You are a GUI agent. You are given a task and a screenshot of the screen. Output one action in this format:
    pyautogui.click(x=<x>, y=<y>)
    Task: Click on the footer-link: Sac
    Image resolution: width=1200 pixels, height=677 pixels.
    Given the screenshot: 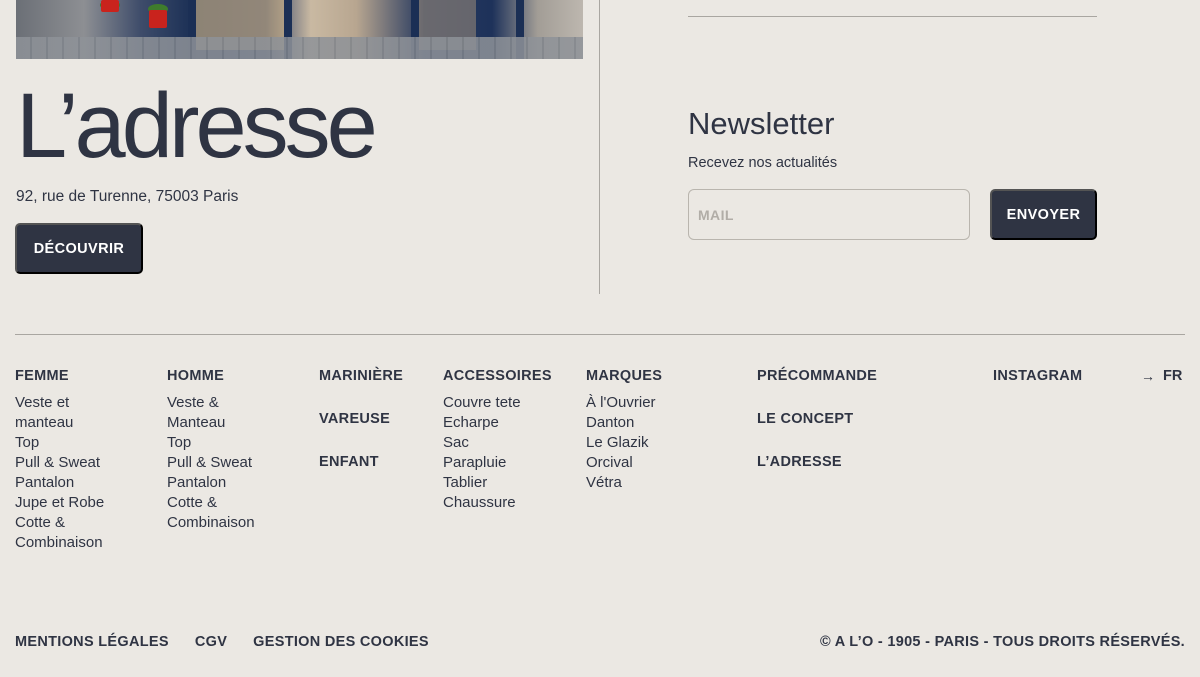 What is the action you would take?
    pyautogui.click(x=497, y=443)
    